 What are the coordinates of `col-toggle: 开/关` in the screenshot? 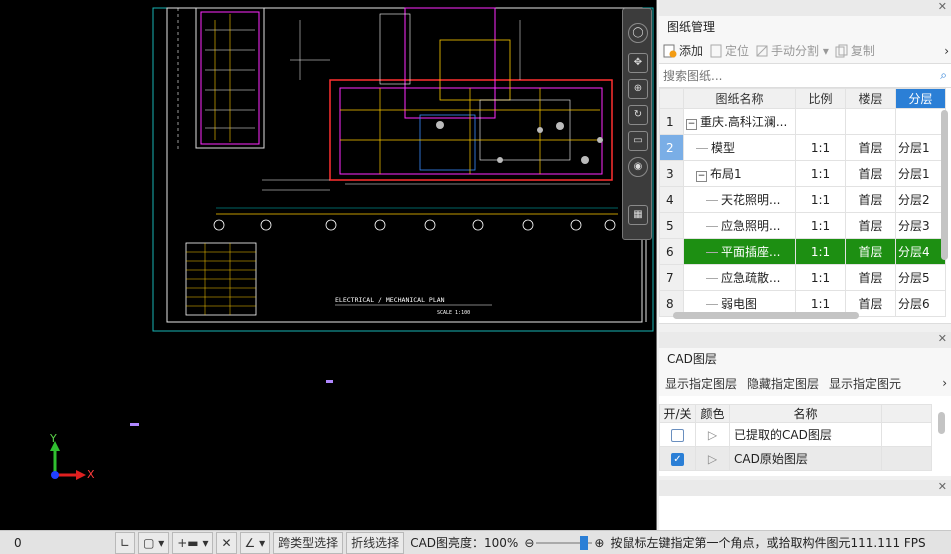 It's located at (677, 413).